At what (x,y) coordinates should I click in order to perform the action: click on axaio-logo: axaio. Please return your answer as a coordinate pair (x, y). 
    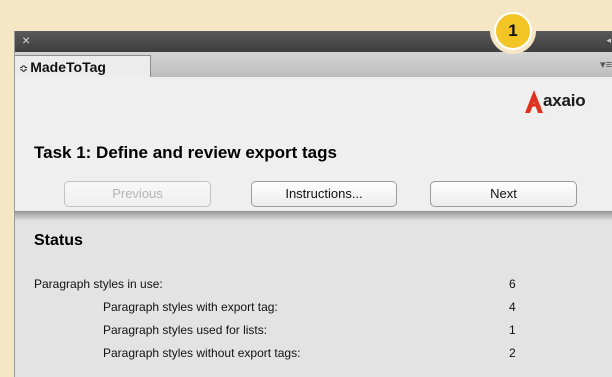
    Looking at the image, I should click on (563, 102).